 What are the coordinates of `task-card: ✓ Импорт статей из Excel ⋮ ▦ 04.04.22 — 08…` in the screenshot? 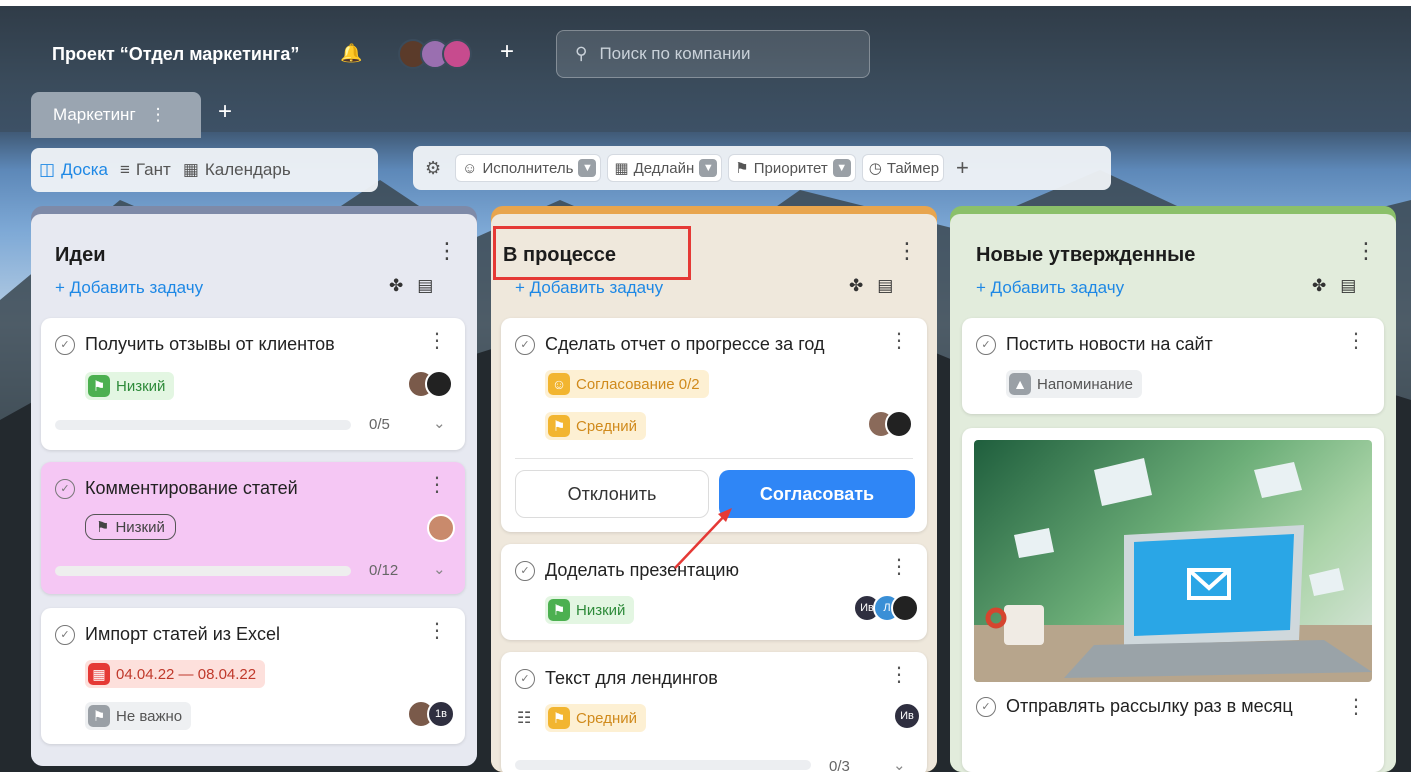 It's located at (253, 676).